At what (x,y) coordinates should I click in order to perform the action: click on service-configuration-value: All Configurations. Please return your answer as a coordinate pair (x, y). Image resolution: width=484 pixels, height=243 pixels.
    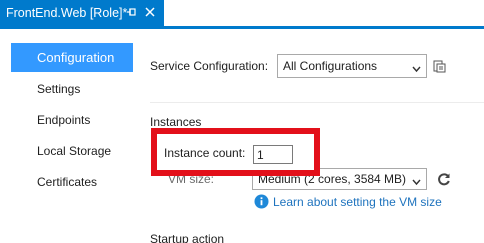
    Looking at the image, I should click on (330, 66).